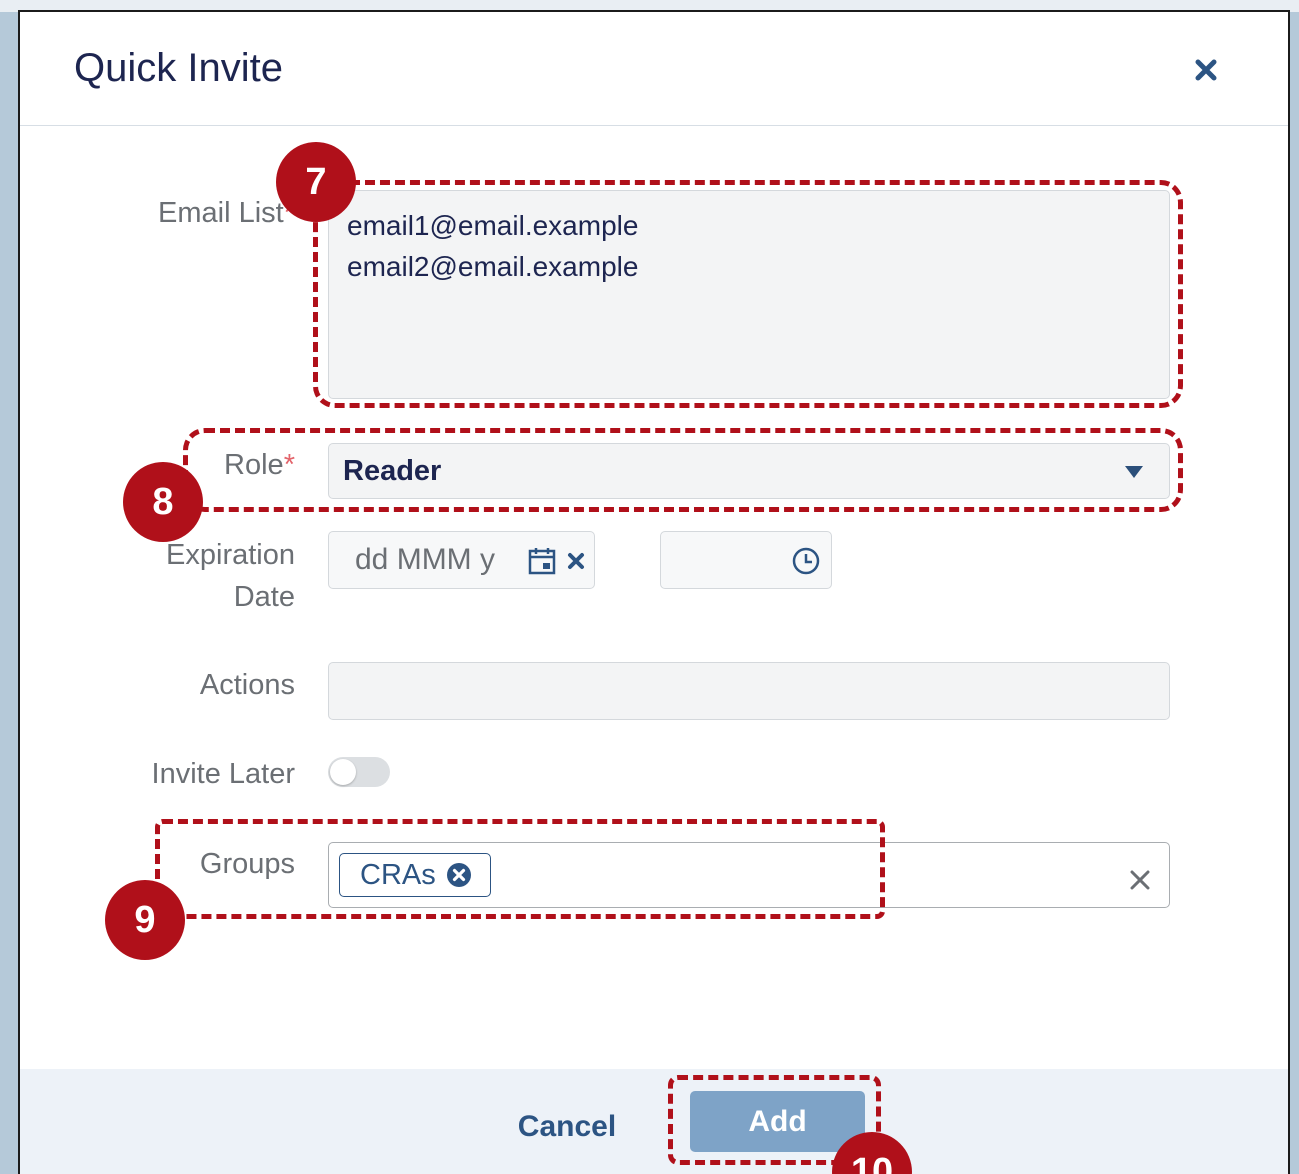 Image resolution: width=1299 pixels, height=1174 pixels. What do you see at coordinates (654, 1121) in the screenshot?
I see `dialog-footer` at bounding box center [654, 1121].